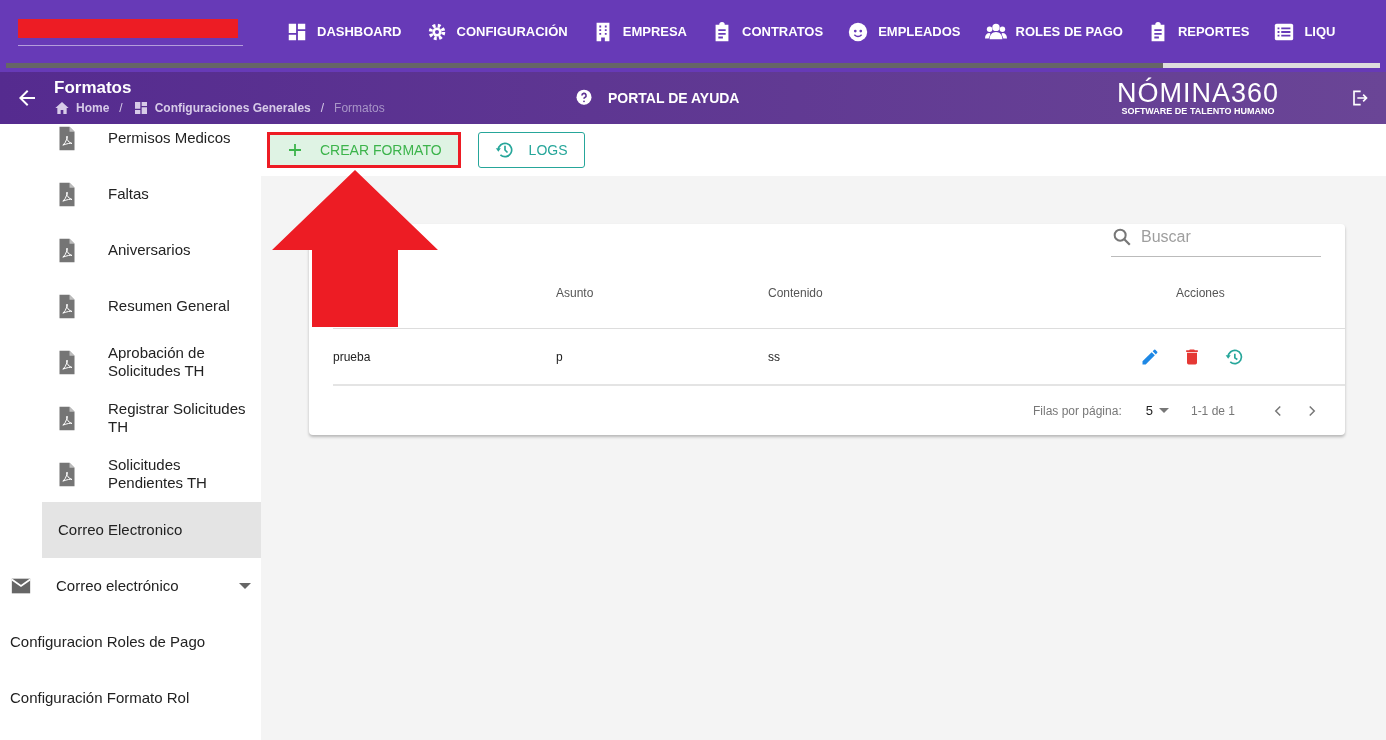  What do you see at coordinates (352, 357) in the screenshot?
I see `table-cell-text: prueba` at bounding box center [352, 357].